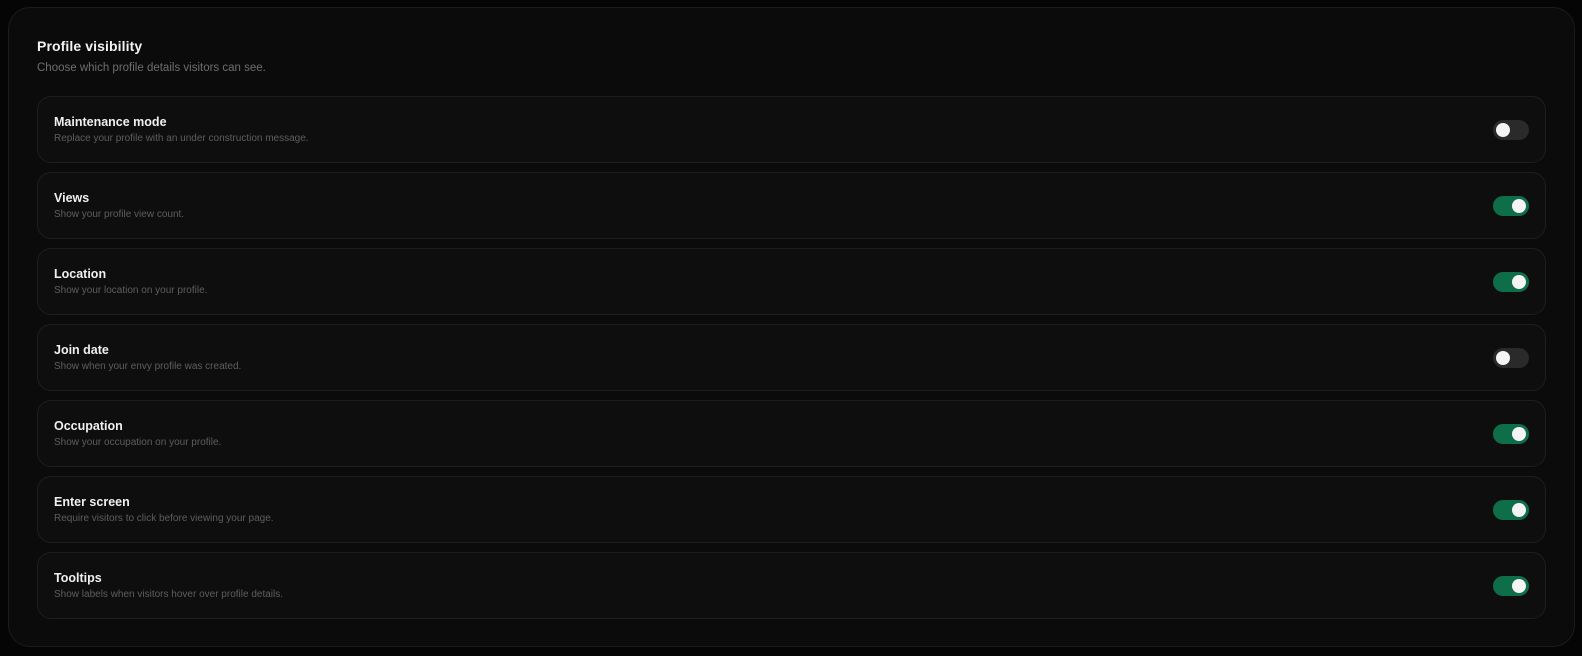  What do you see at coordinates (88, 426) in the screenshot?
I see `setting-title: Occupation` at bounding box center [88, 426].